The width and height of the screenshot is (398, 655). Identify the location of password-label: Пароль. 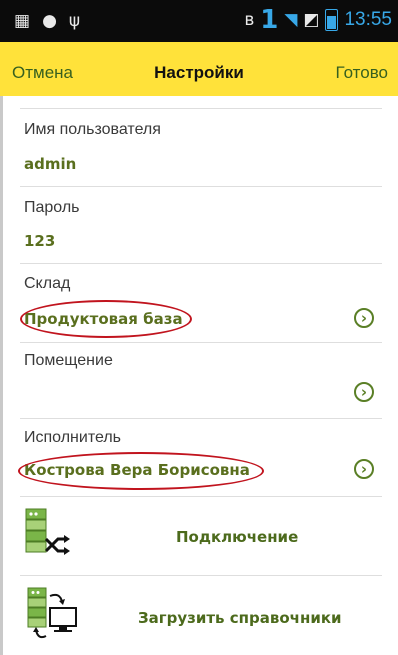
(52, 207).